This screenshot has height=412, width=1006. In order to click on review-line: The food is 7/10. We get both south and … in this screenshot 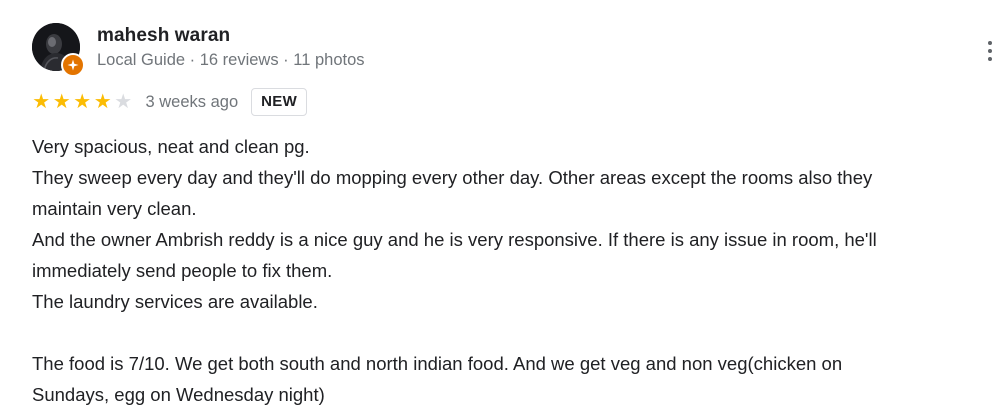, I will do `click(437, 363)`.